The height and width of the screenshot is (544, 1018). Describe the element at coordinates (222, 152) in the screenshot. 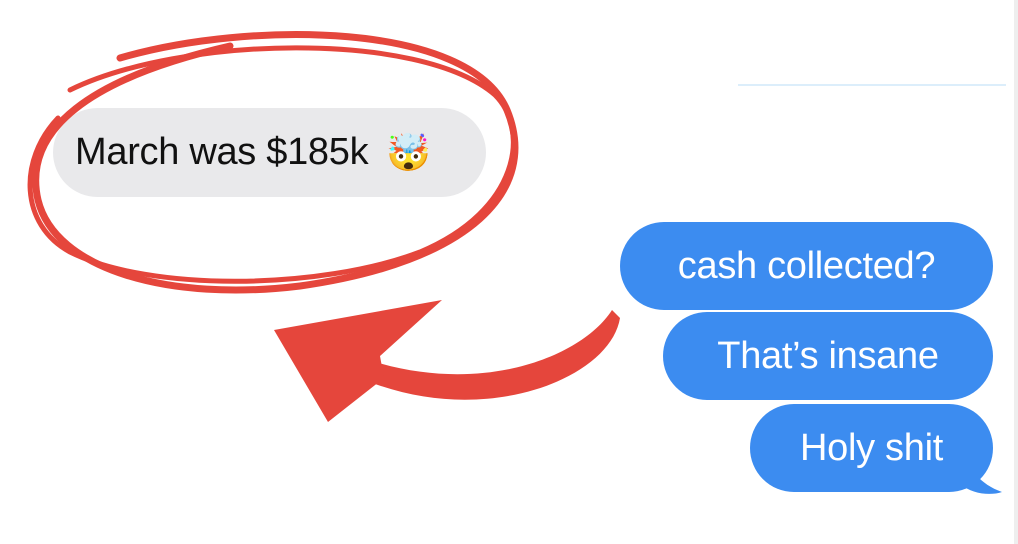

I see `incoming-message-text: March was $185k` at that location.